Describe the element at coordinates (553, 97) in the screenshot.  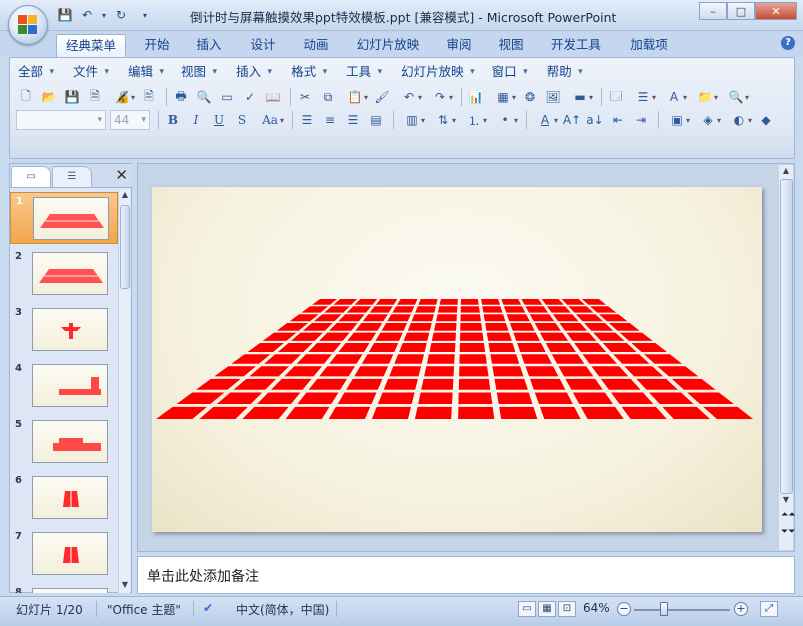
I see `insert-picture-icon: 🖼` at that location.